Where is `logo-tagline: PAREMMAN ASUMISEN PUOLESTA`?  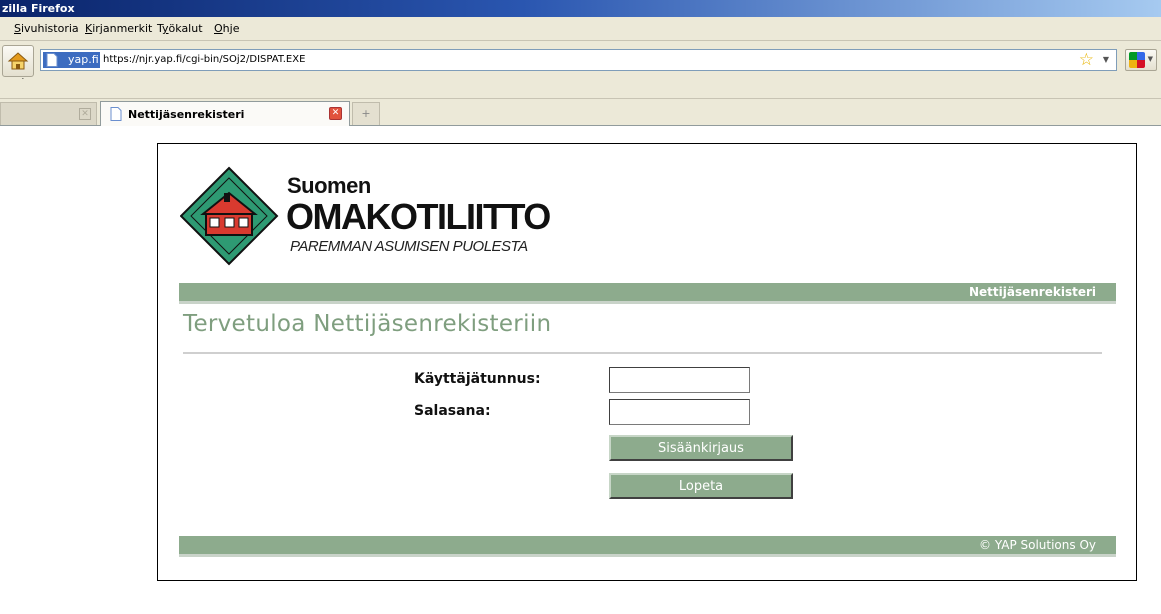 logo-tagline: PAREMMAN ASUMISEN PUOLESTA is located at coordinates (409, 246).